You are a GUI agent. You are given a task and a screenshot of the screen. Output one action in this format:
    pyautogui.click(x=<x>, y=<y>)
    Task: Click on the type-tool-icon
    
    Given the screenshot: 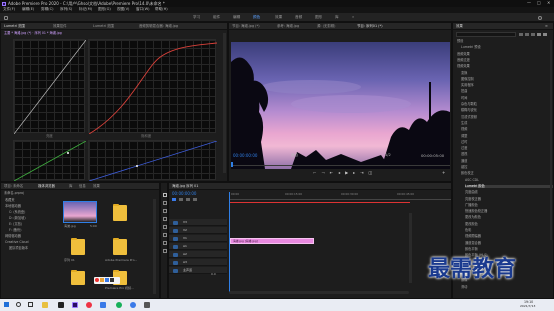 What is the action you would take?
    pyautogui.click(x=165, y=251)
    